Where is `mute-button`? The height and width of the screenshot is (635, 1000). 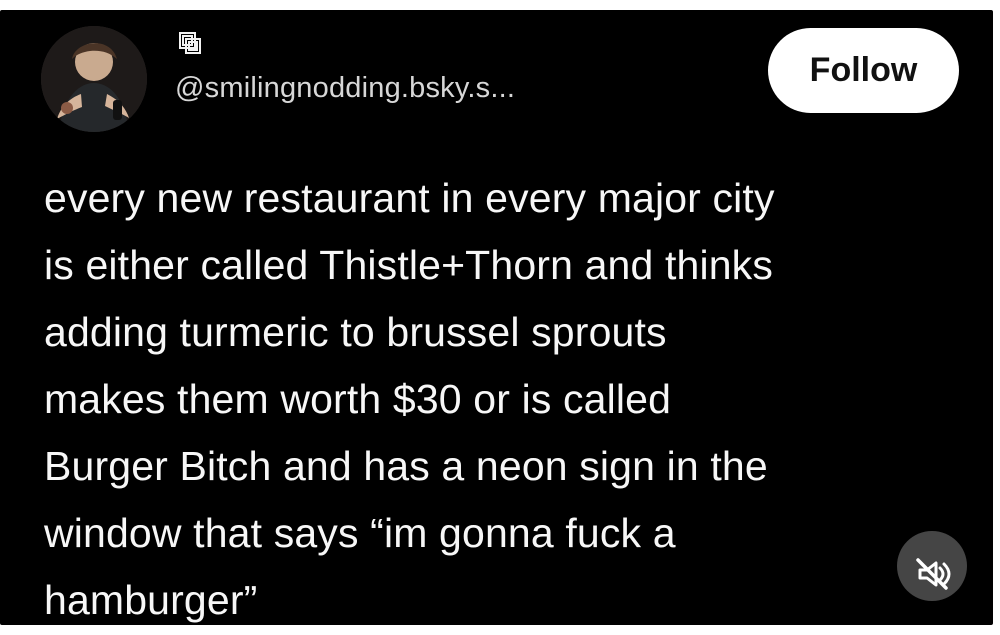
mute-button is located at coordinates (932, 566).